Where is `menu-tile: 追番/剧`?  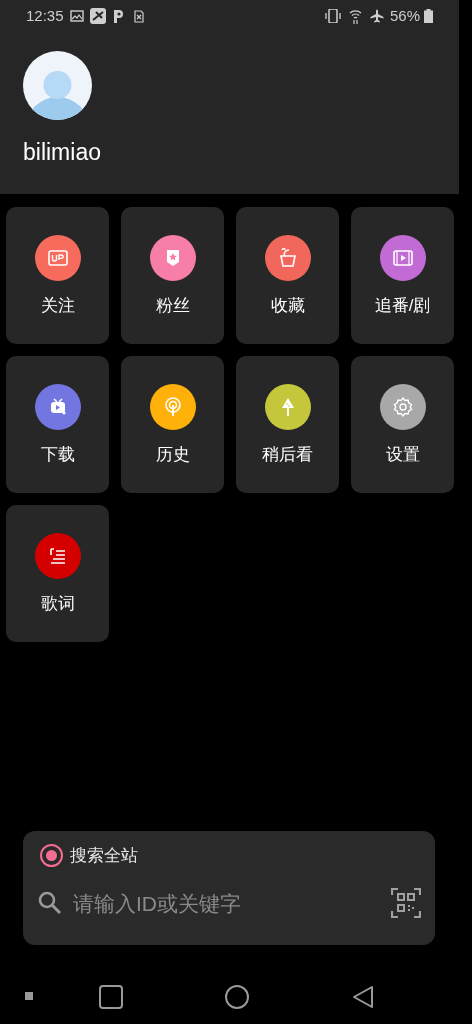 menu-tile: 追番/剧 is located at coordinates (402, 275).